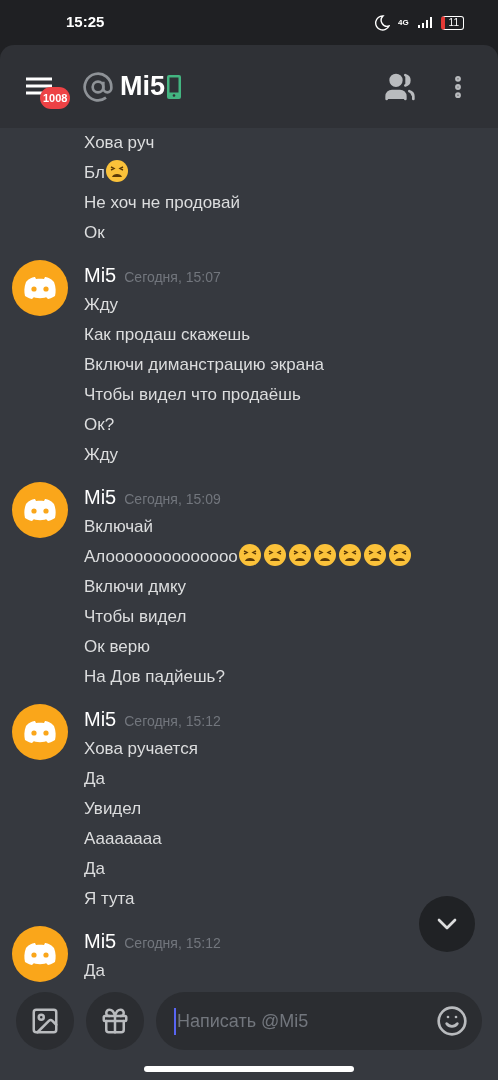  What do you see at coordinates (123, 838) in the screenshot?
I see `message-text: Ааааaааа` at bounding box center [123, 838].